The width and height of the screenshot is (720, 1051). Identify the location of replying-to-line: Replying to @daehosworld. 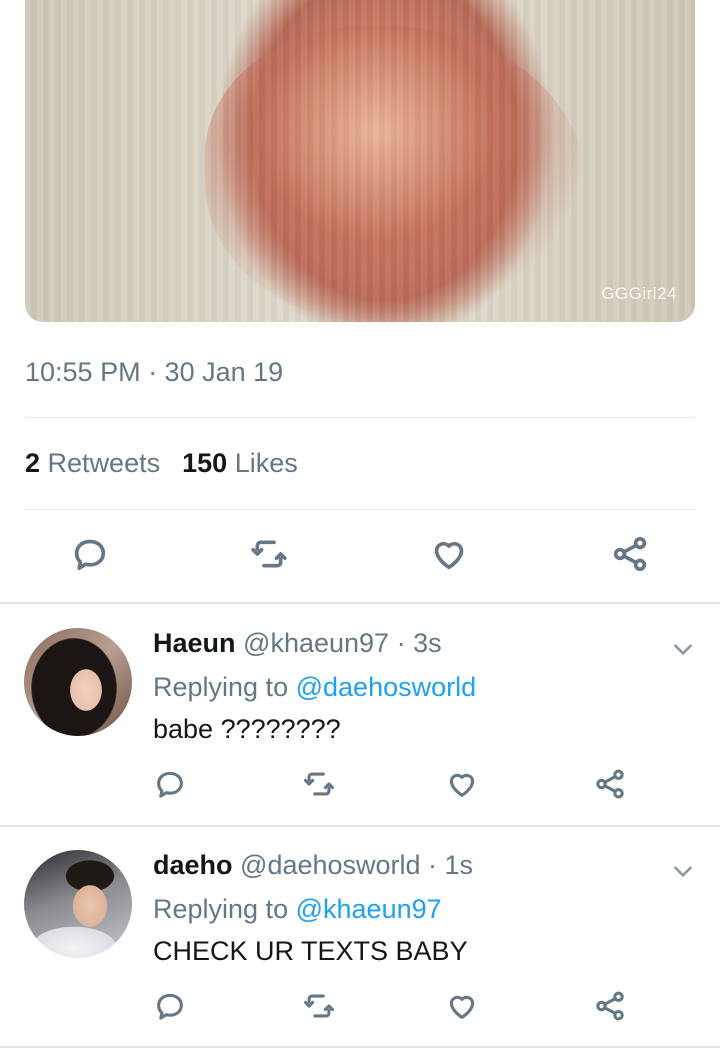
(314, 687).